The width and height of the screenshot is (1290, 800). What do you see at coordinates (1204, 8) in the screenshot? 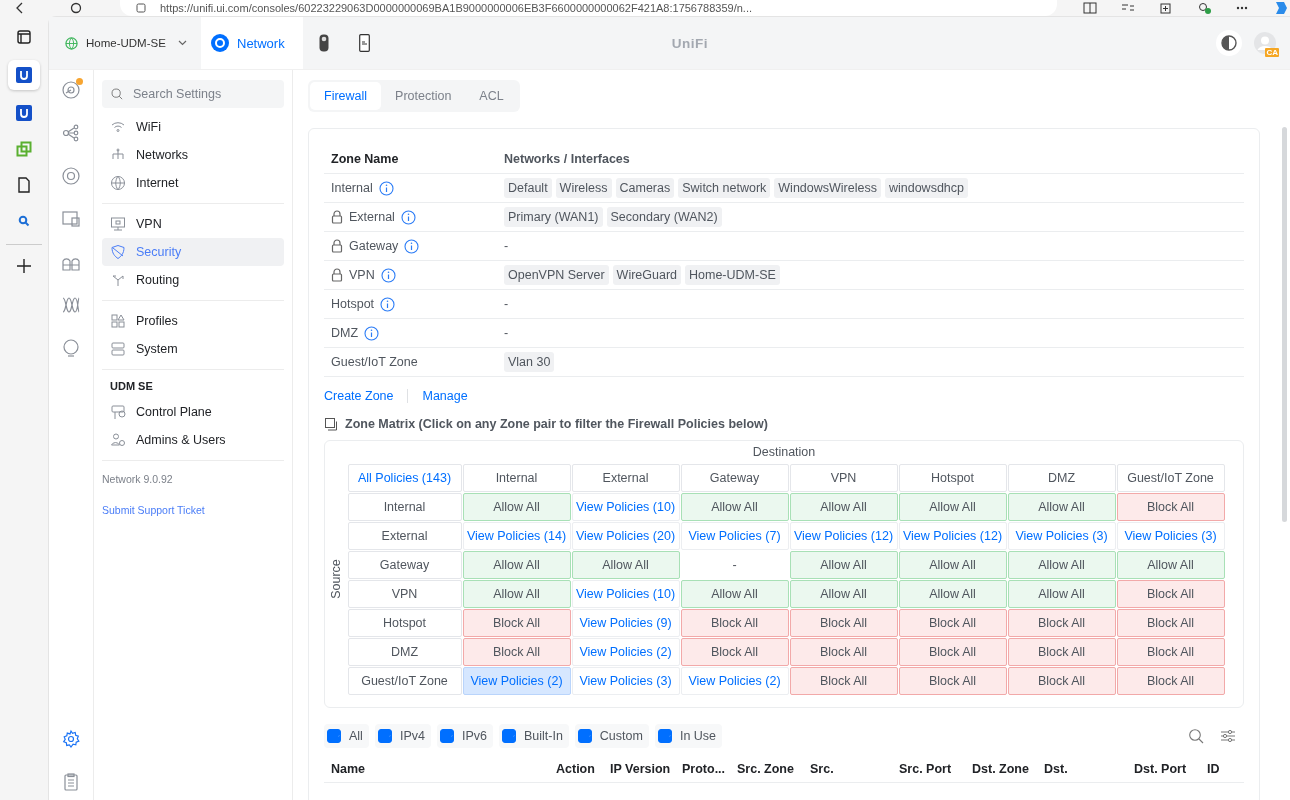
I see `extension-icon` at bounding box center [1204, 8].